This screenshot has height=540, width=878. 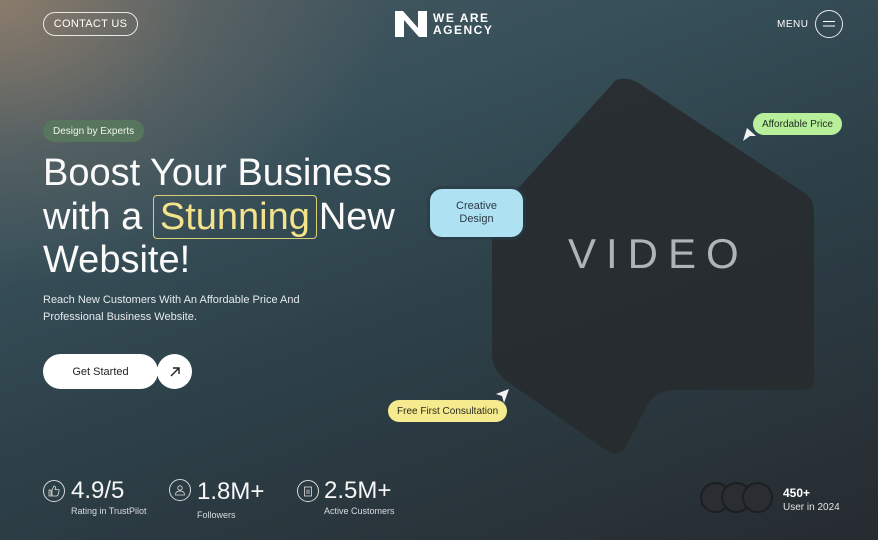 What do you see at coordinates (174, 371) in the screenshot?
I see `arrow-up-right-icon` at bounding box center [174, 371].